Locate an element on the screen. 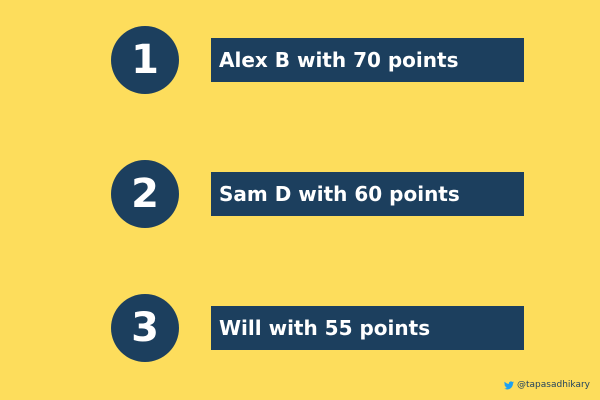  author-handle: @tapasadhikary is located at coordinates (553, 385).